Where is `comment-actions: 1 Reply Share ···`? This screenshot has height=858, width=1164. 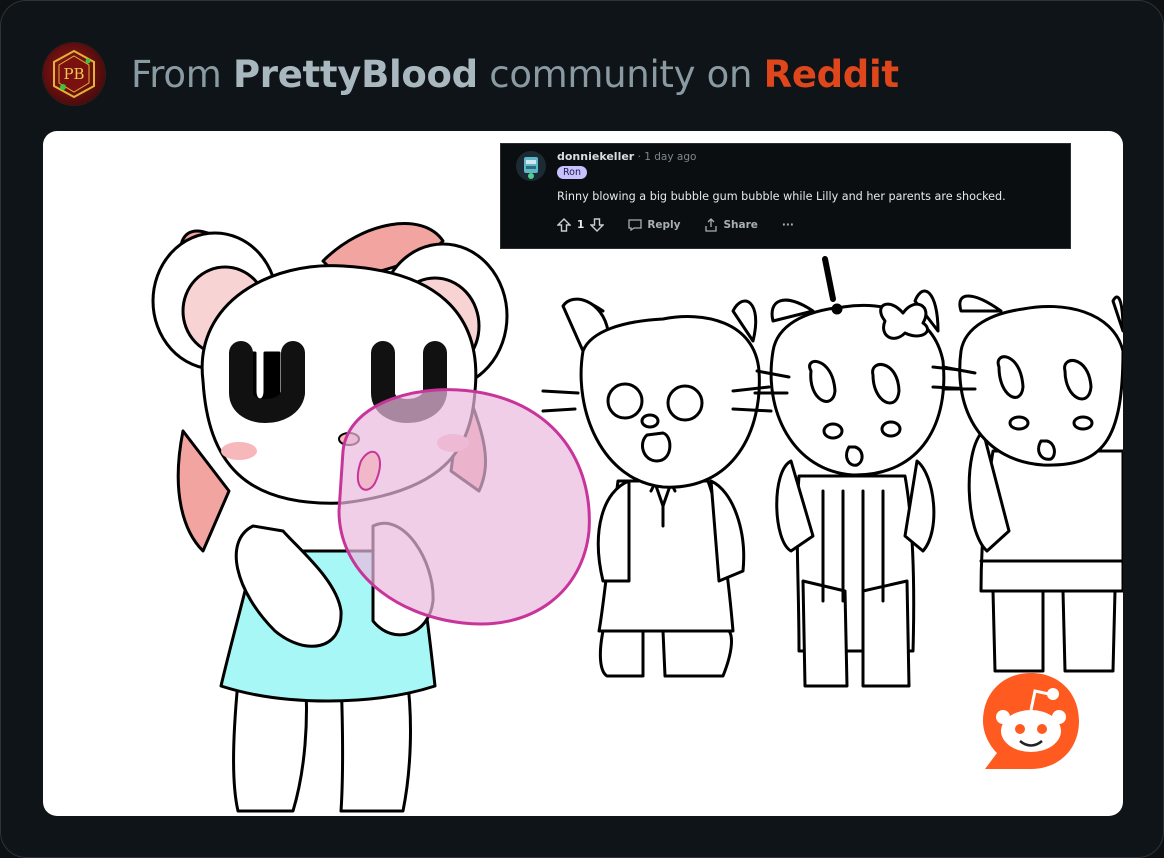
comment-actions: 1 Reply Share ··· is located at coordinates (675, 225).